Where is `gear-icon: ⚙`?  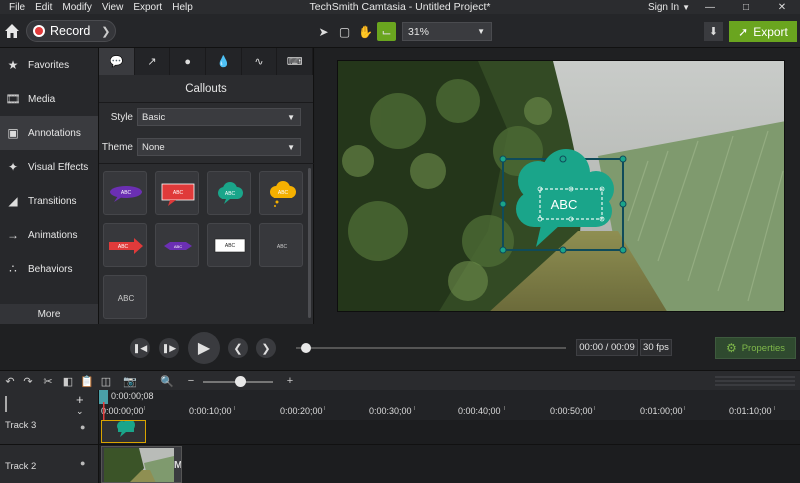 gear-icon: ⚙ is located at coordinates (731, 348).